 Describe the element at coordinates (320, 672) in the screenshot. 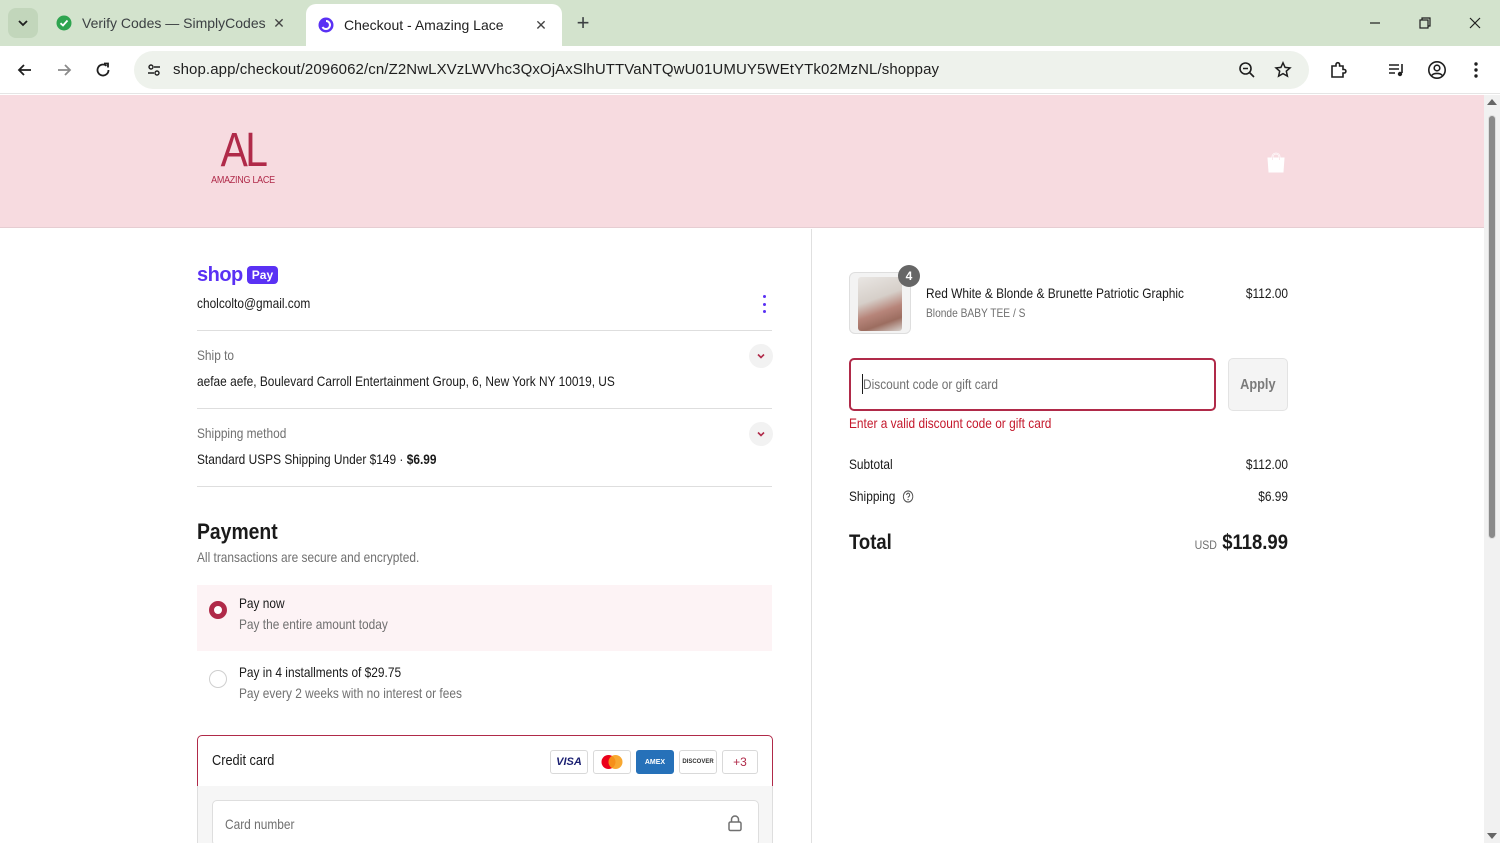

I see `option-title: Pay in 4 installments of $29.75` at that location.